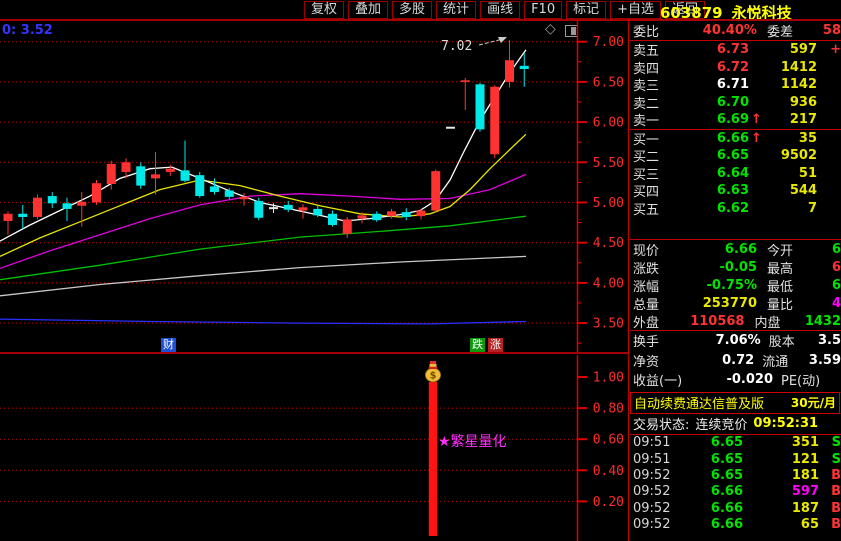  I want to click on stat-value: -0.05, so click(738, 267).